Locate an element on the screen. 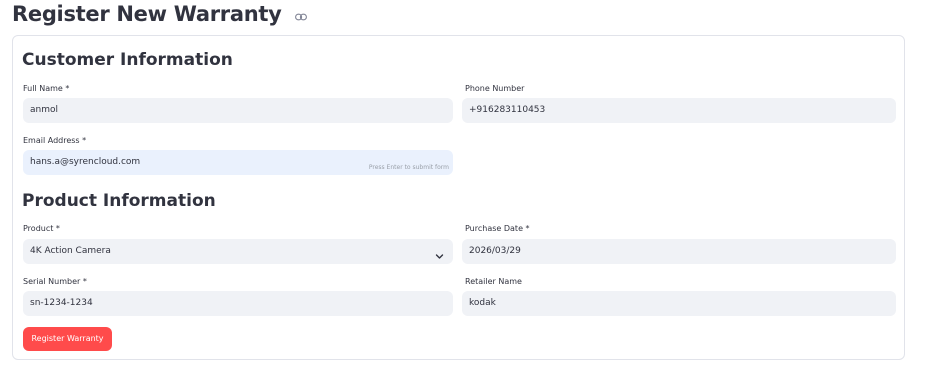 This screenshot has width=926, height=371. purchase-date-input: 2026/03/29 is located at coordinates (679, 251).